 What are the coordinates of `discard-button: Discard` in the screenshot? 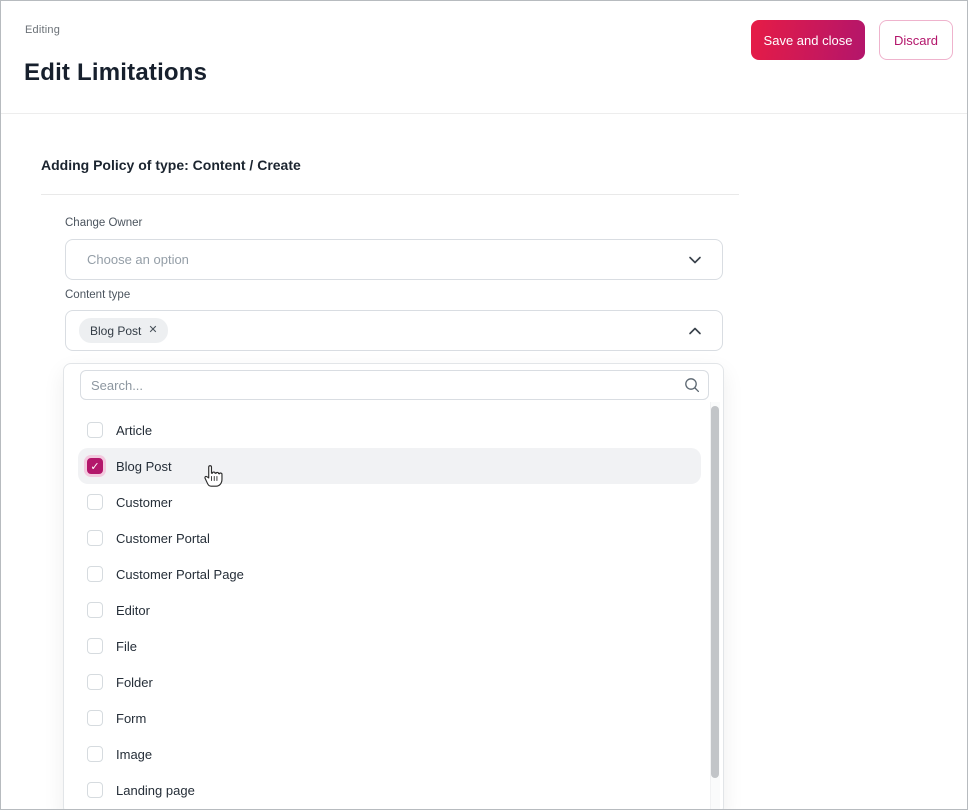 It's located at (916, 40).